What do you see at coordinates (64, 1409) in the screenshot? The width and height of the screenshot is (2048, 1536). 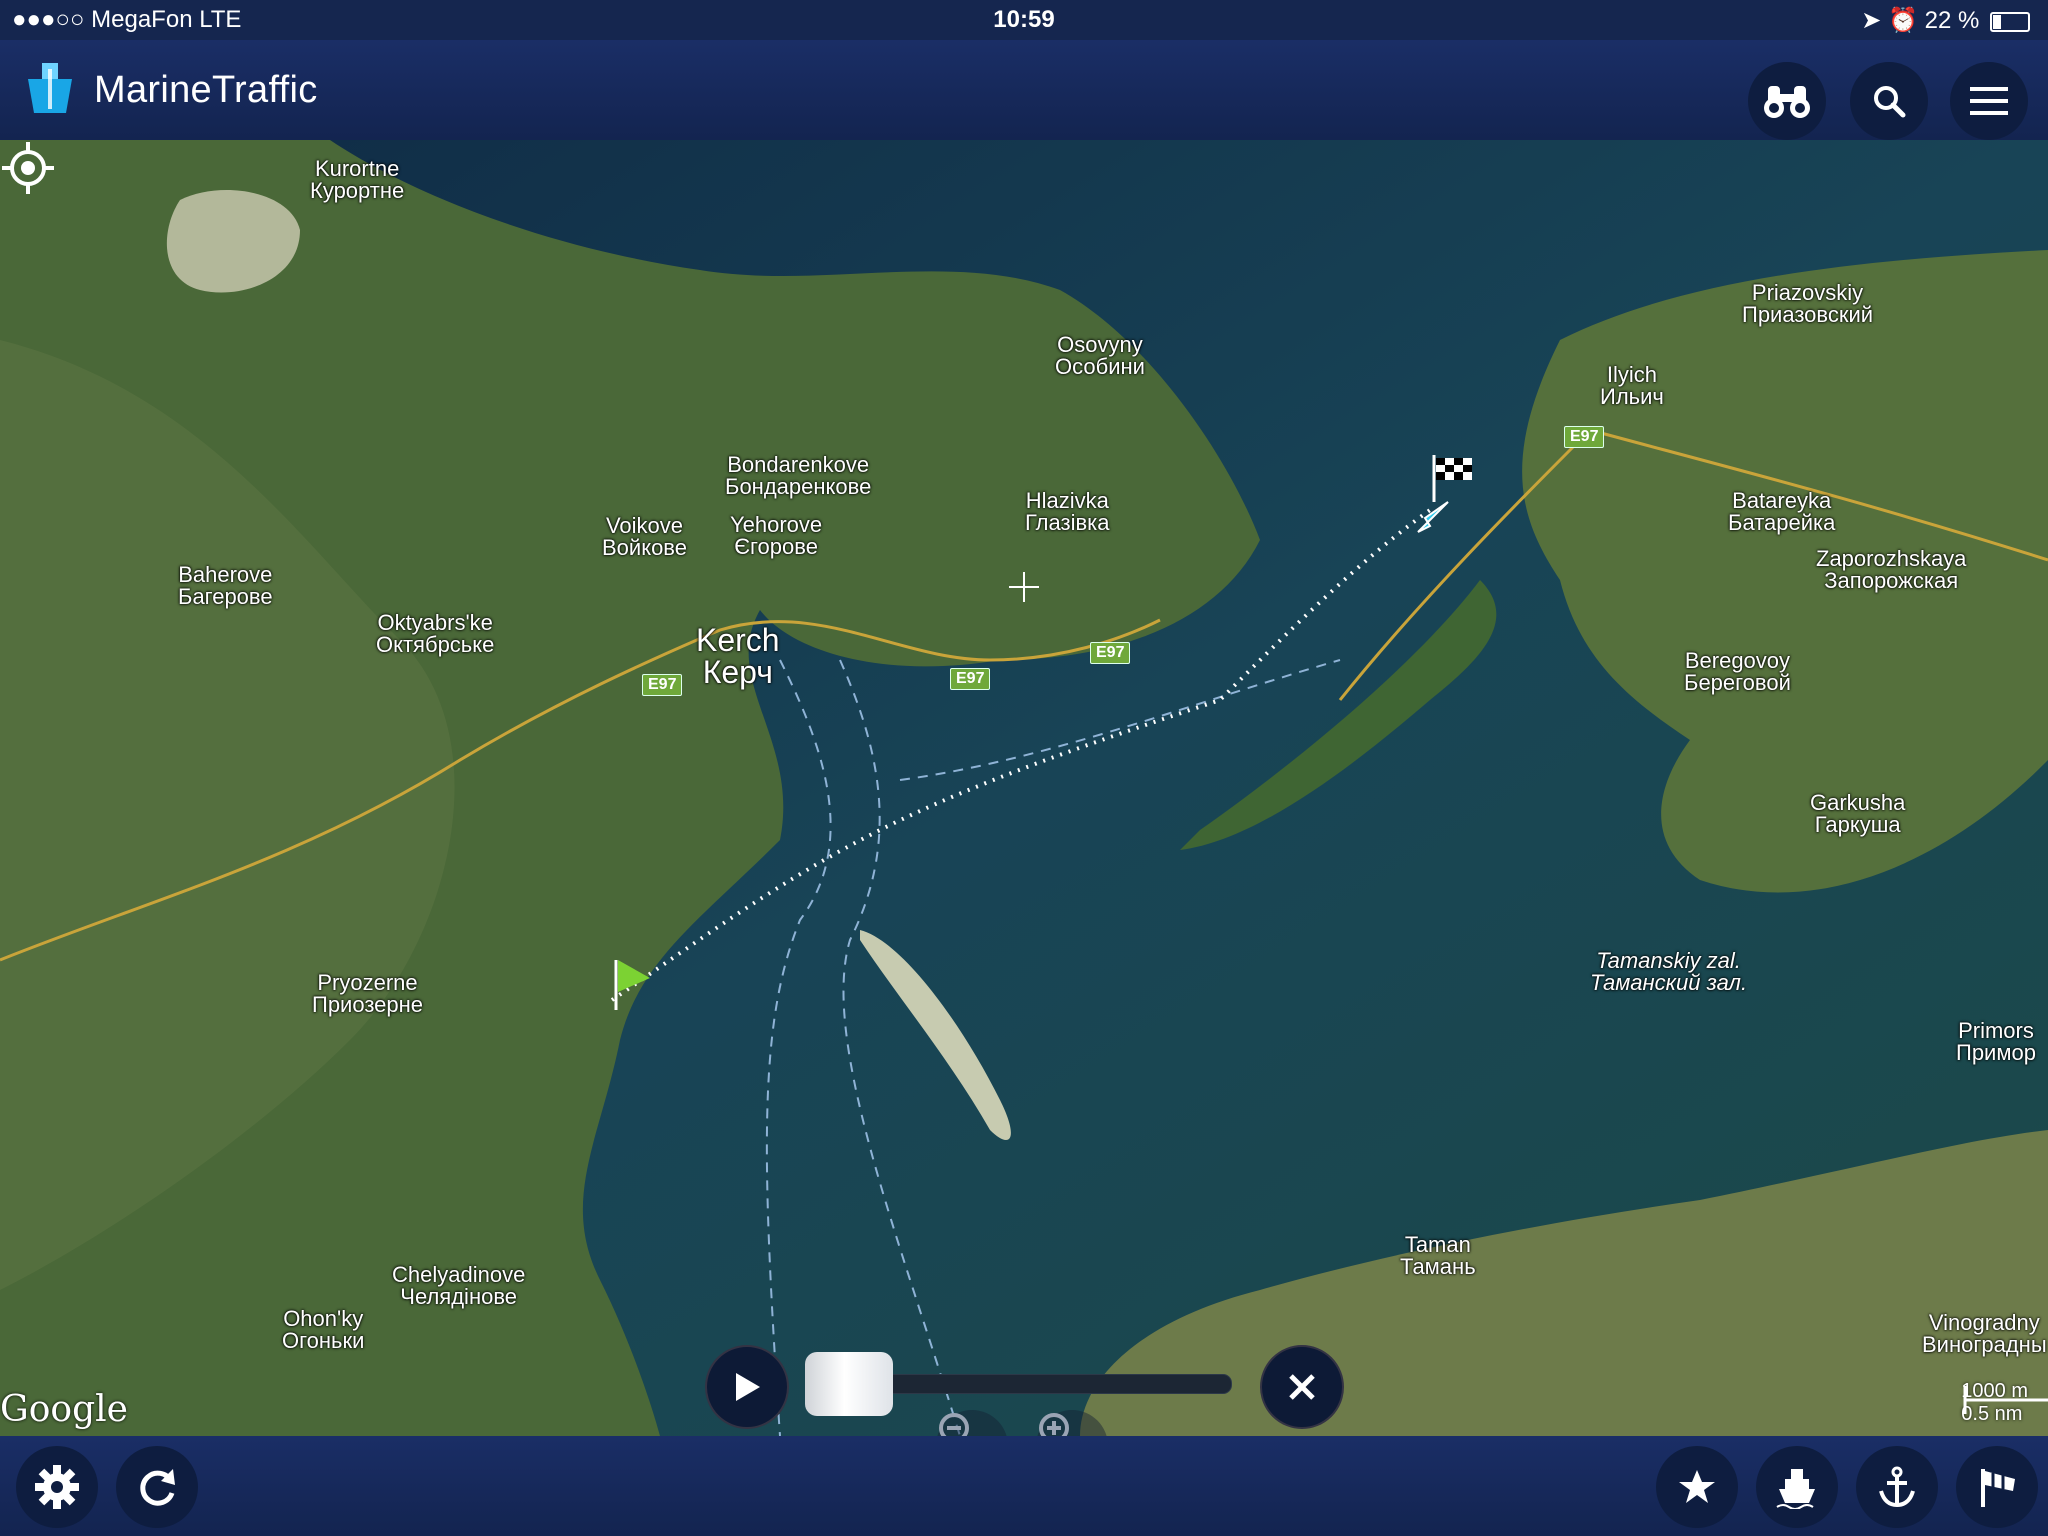 I see `google-attribution: Google` at bounding box center [64, 1409].